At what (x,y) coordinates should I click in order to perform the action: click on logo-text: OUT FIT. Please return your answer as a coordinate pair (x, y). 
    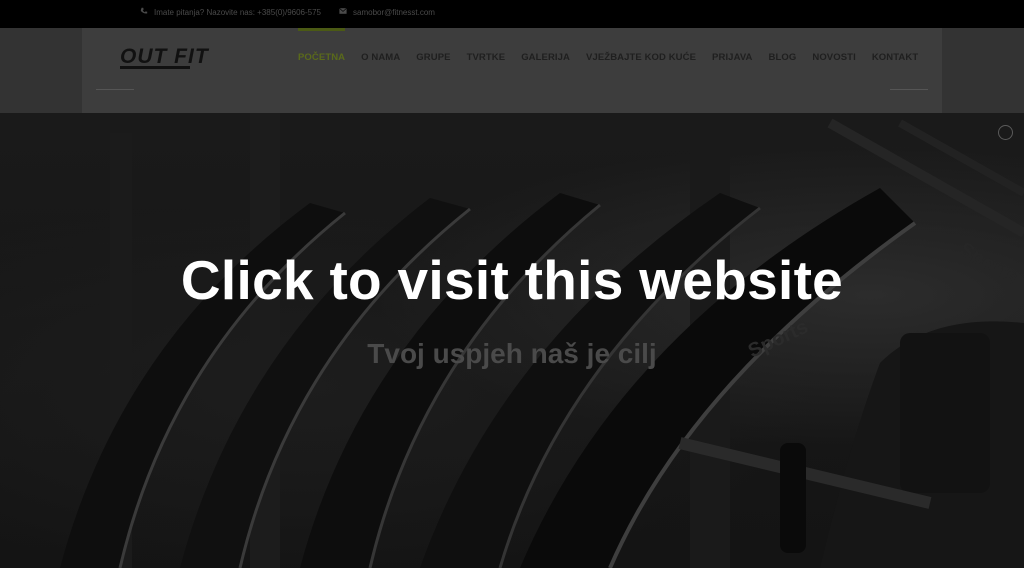
    Looking at the image, I should click on (165, 56).